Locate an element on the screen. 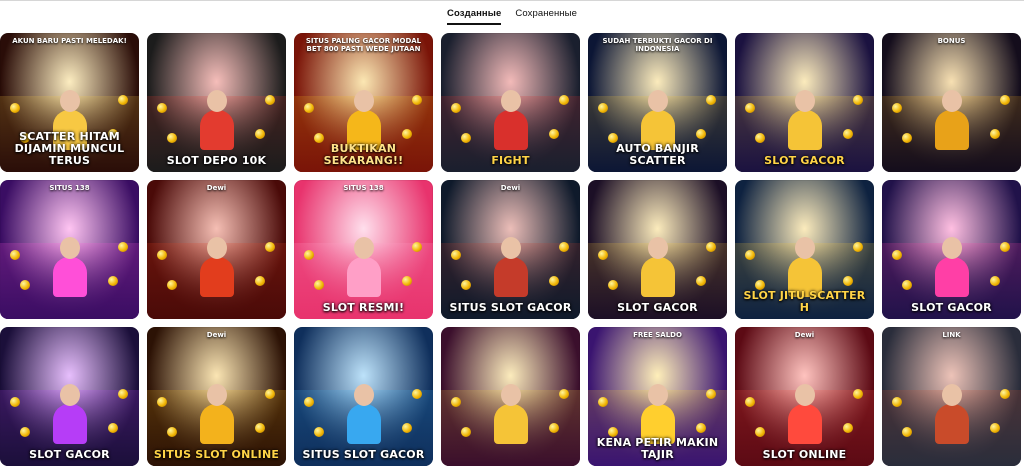 The height and width of the screenshot is (466, 1024). pin-card is located at coordinates (510, 396).